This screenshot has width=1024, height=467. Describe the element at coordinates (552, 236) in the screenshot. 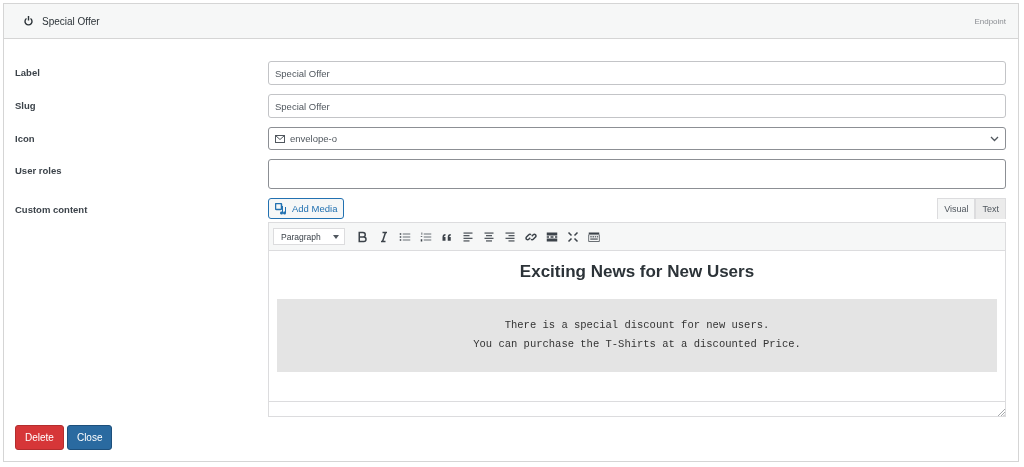

I see `read-more-icon` at that location.